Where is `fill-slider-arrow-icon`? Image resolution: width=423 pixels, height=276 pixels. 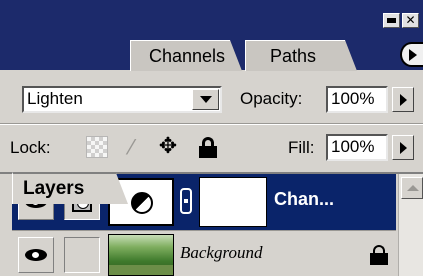
fill-slider-arrow-icon is located at coordinates (403, 147).